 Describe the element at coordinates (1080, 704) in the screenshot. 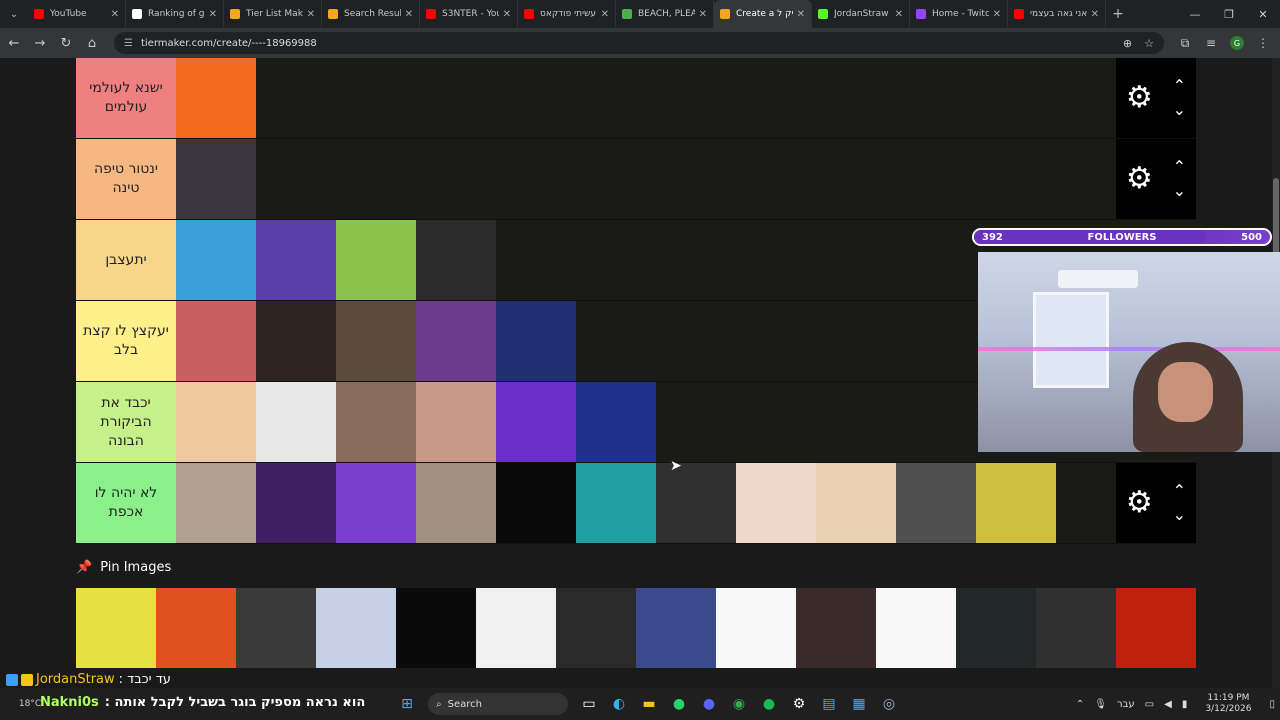

I see `tray-expand-icon: ⌃` at that location.